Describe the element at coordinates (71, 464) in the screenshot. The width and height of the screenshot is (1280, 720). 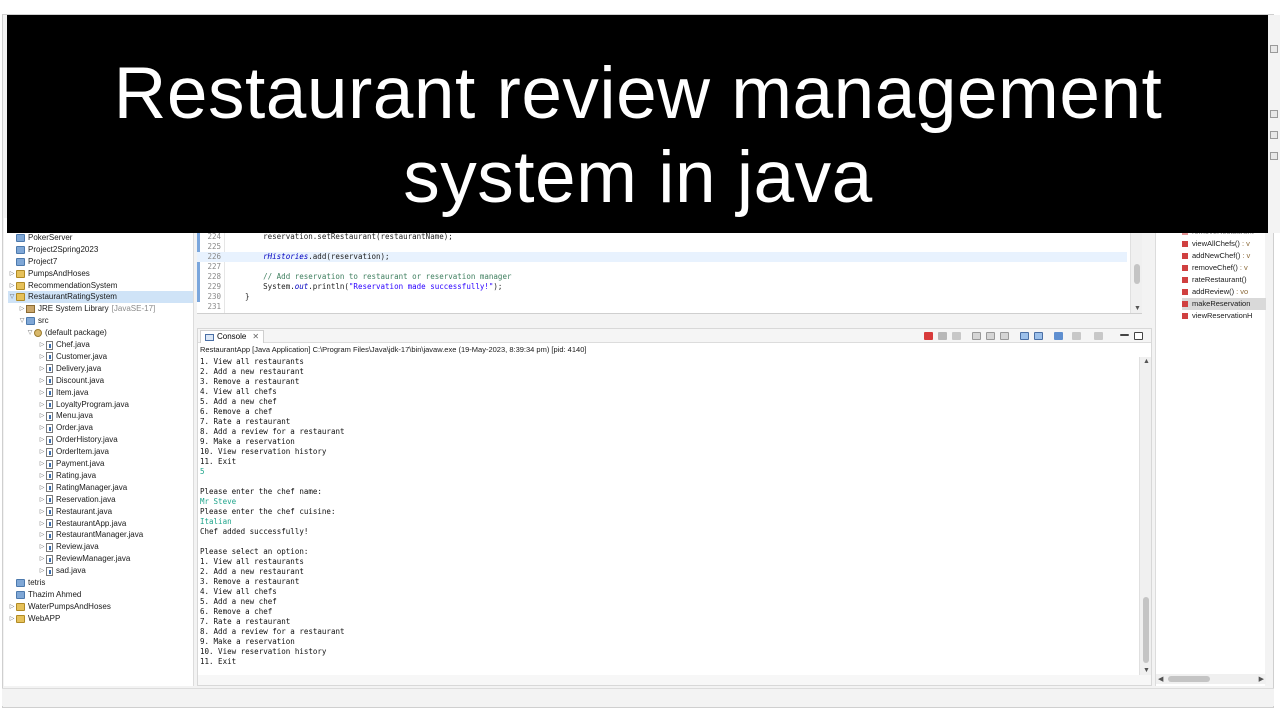
I see `explorer-item: ▷ Payment.java` at that location.